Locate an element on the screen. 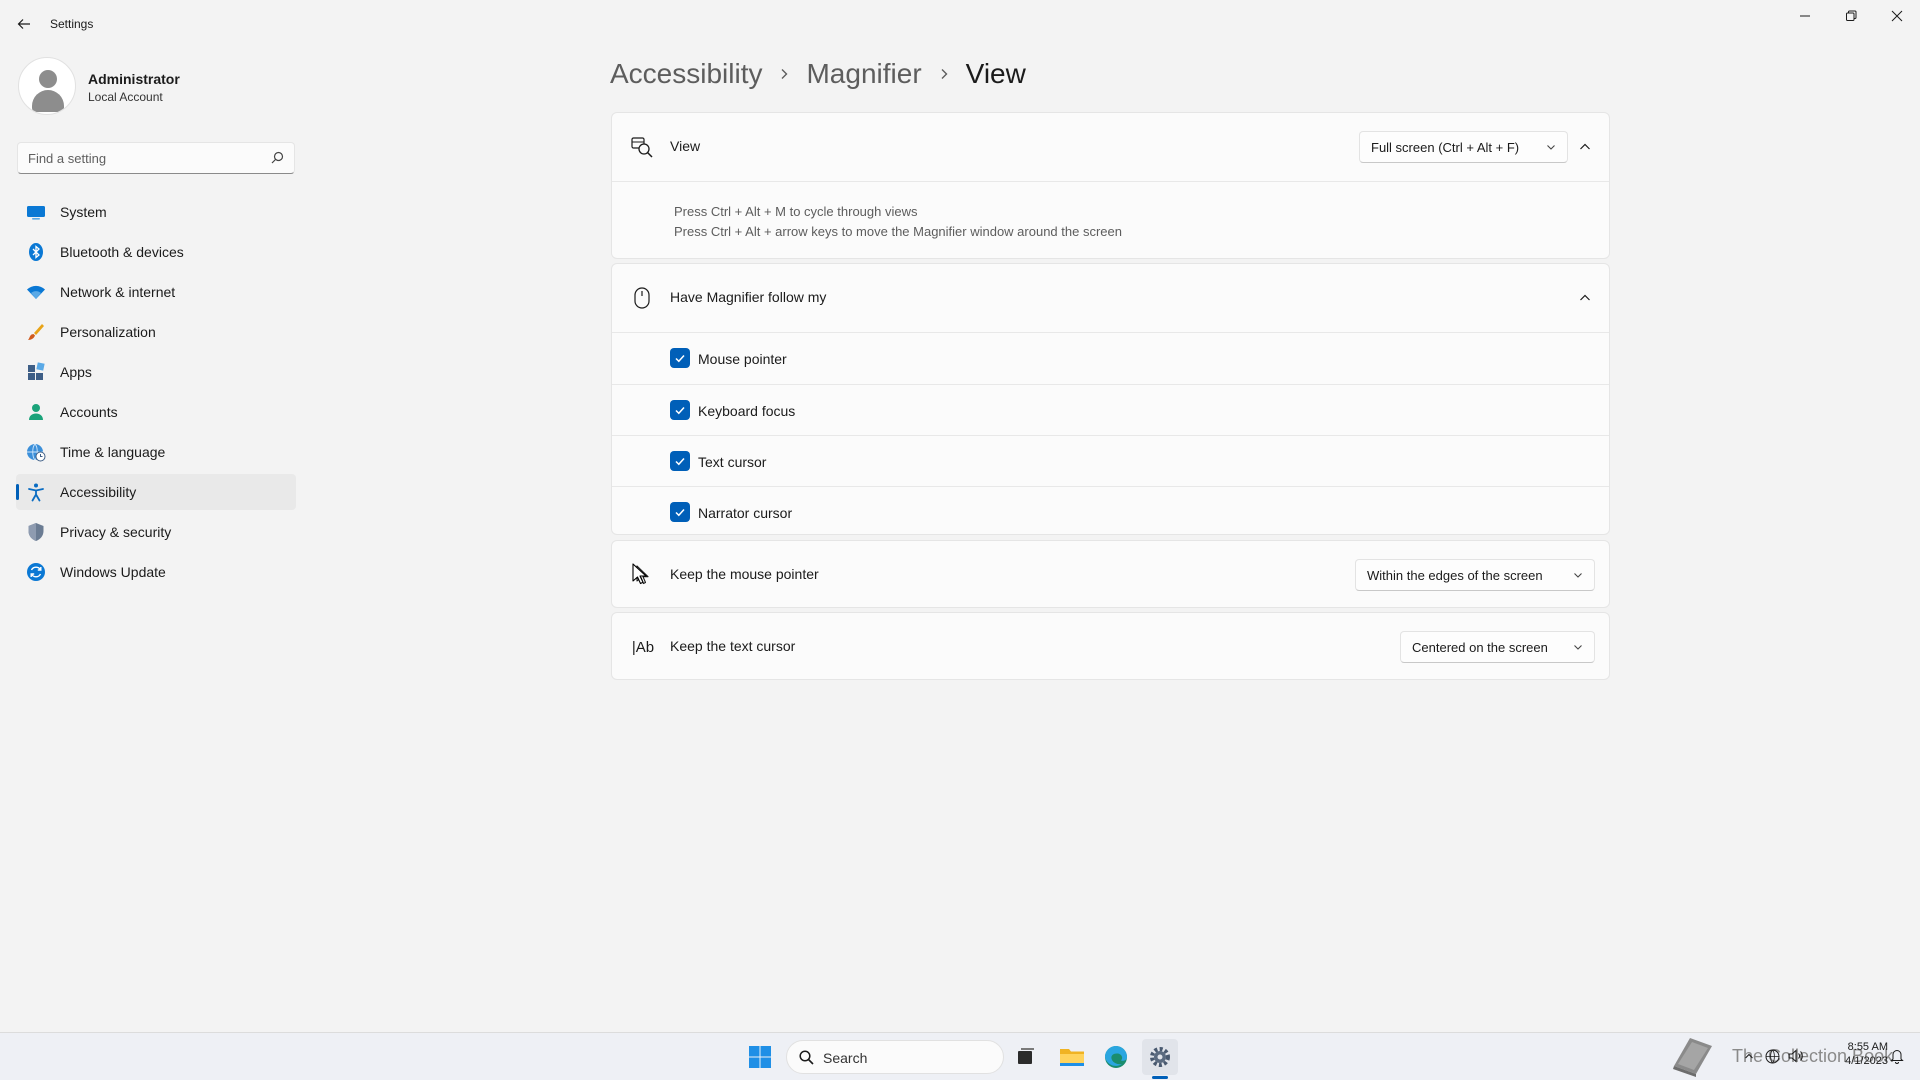  mouse-pointer-checkbox is located at coordinates (680, 358).